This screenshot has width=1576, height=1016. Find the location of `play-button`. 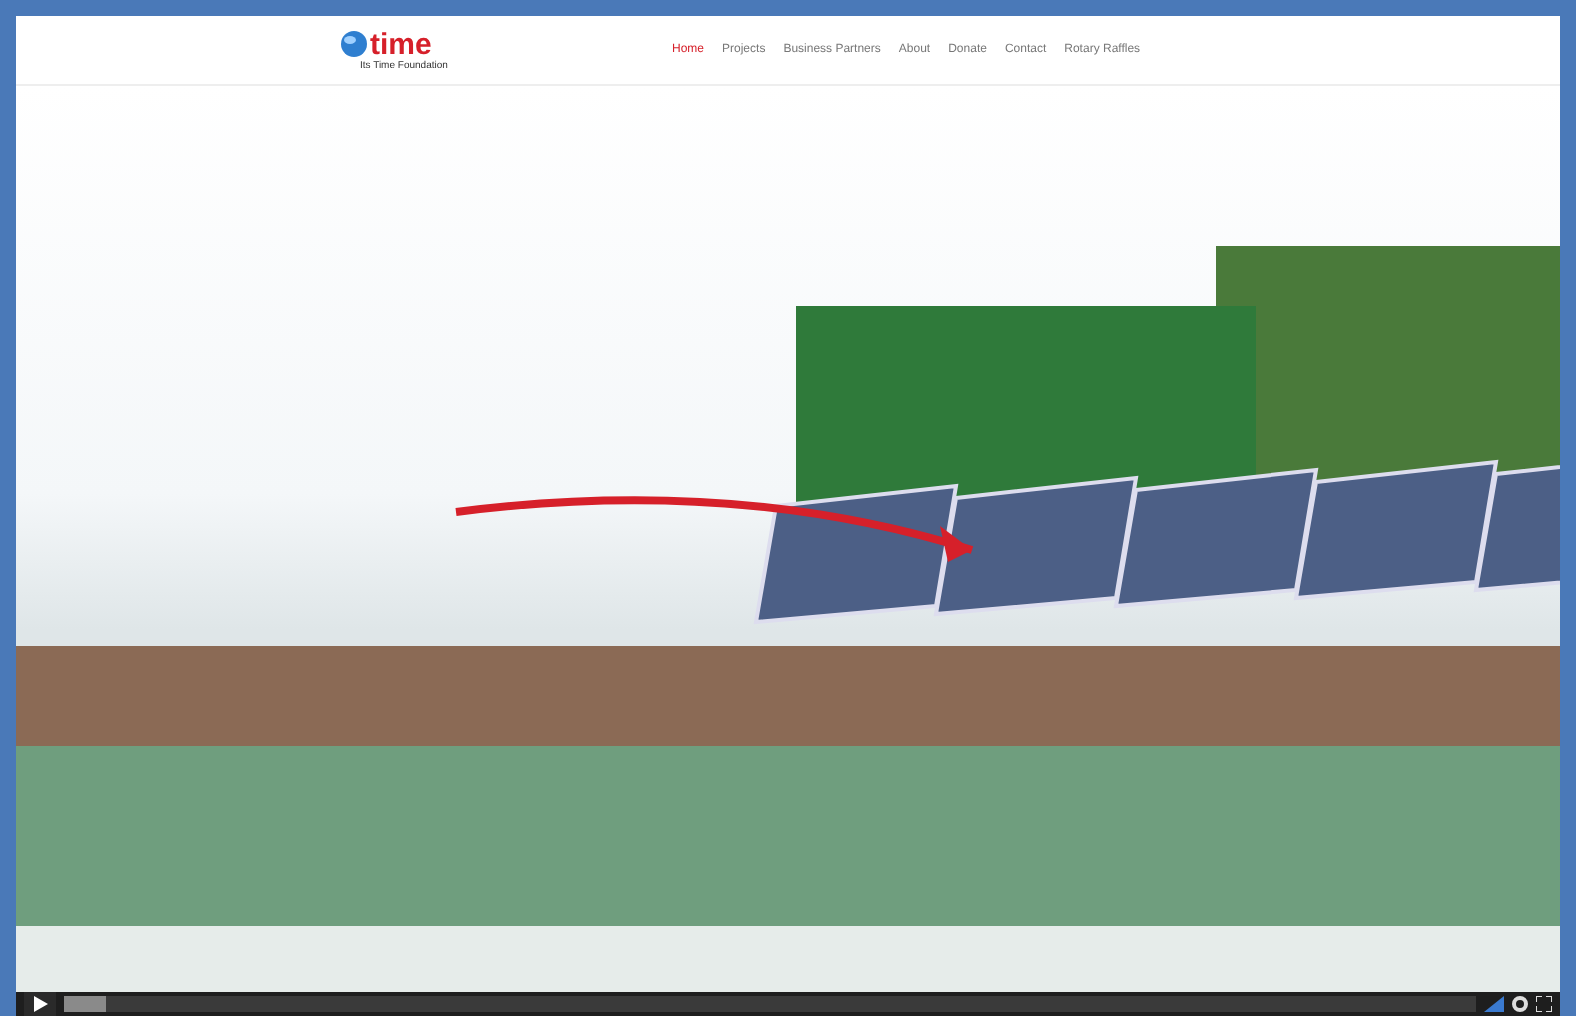

play-button is located at coordinates (40, 1004).